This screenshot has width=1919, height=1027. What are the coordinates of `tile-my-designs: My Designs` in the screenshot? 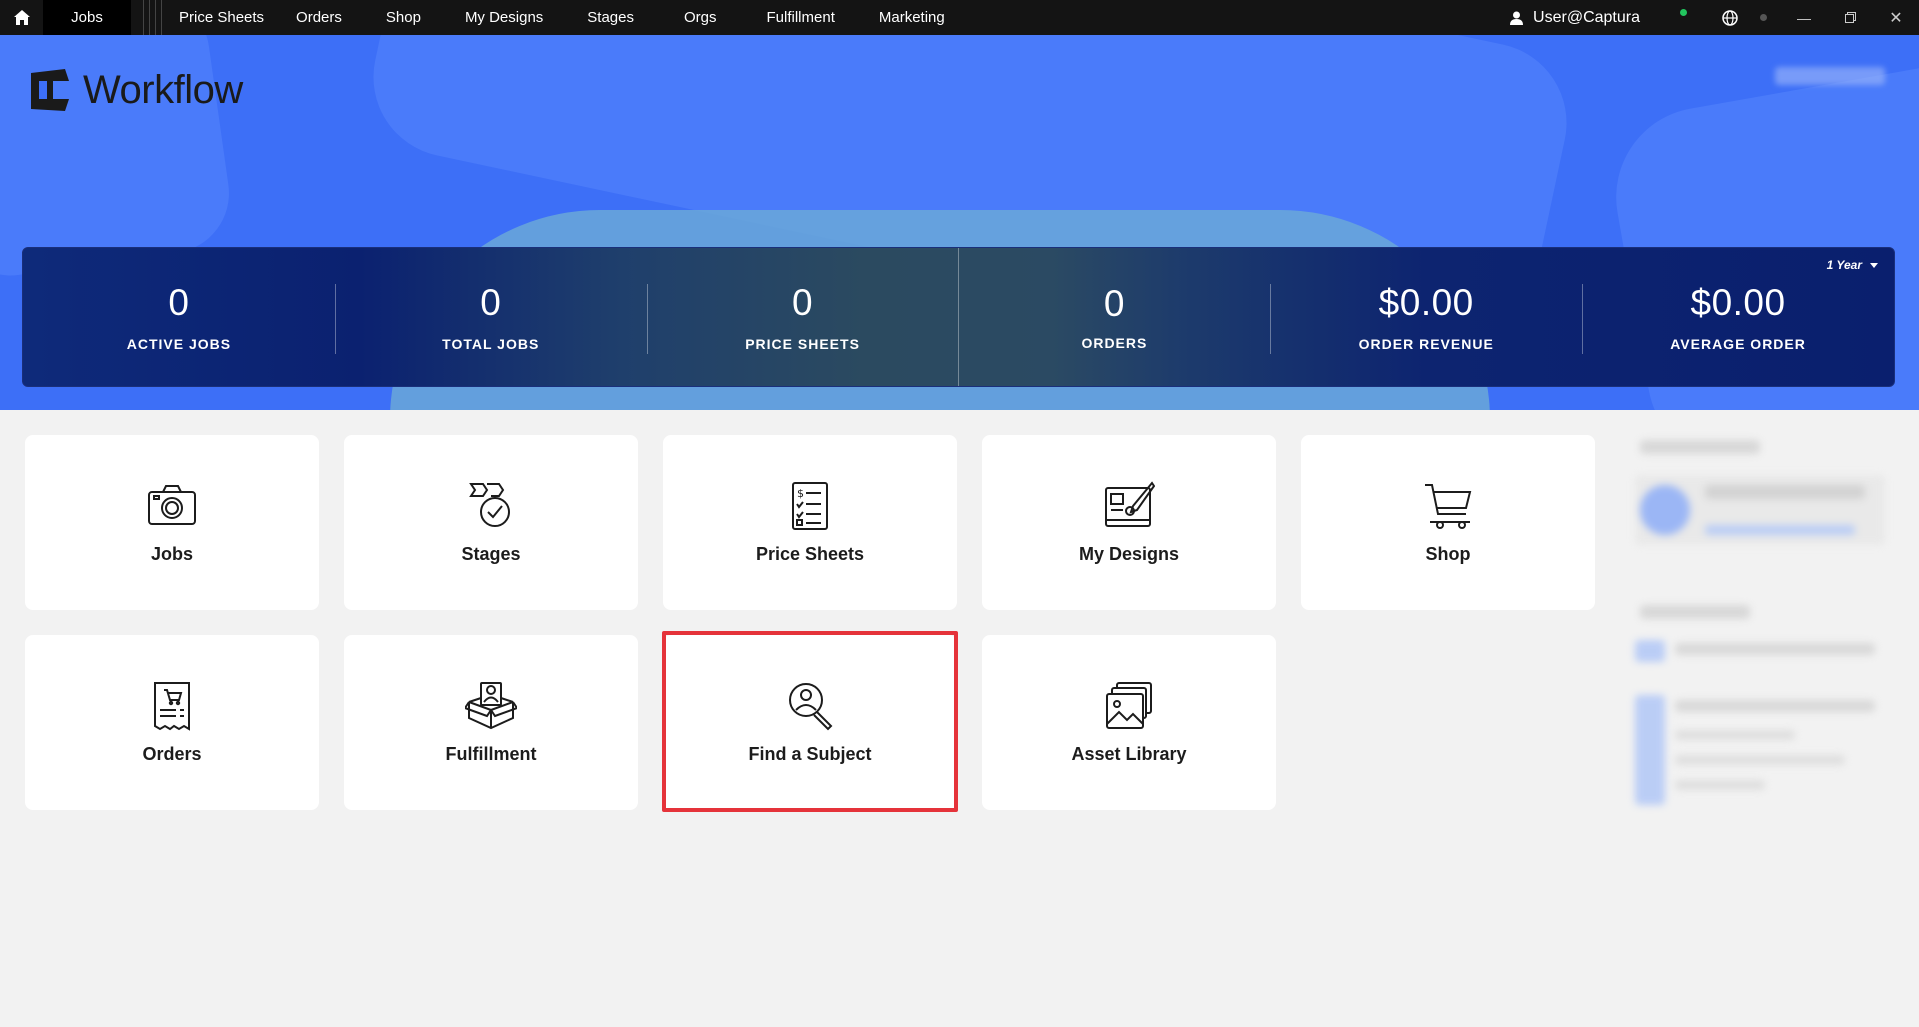 It's located at (1129, 522).